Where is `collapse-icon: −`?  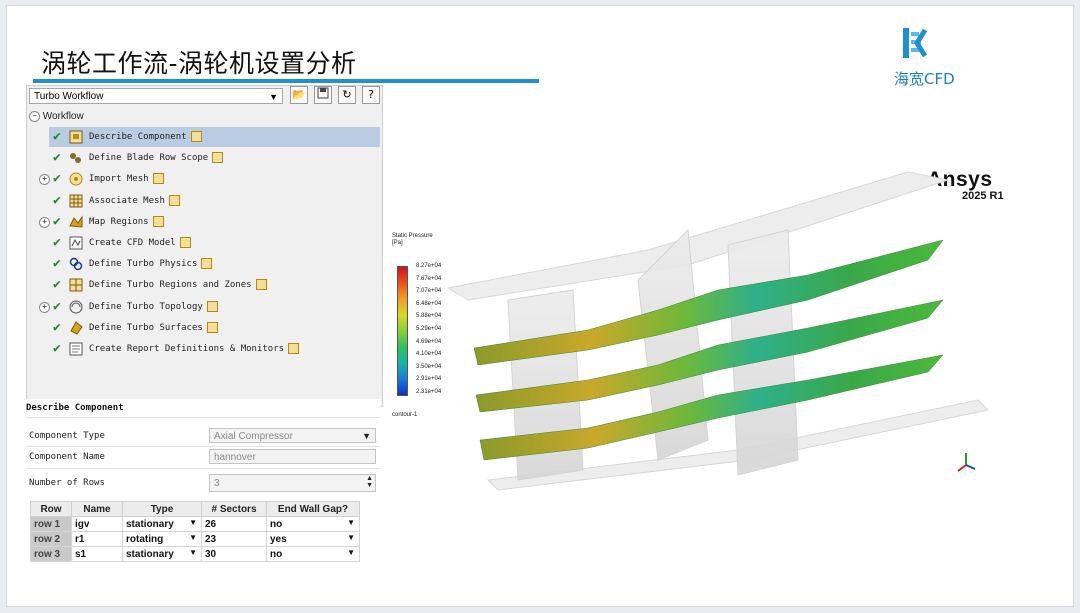
collapse-icon: − is located at coordinates (34, 116).